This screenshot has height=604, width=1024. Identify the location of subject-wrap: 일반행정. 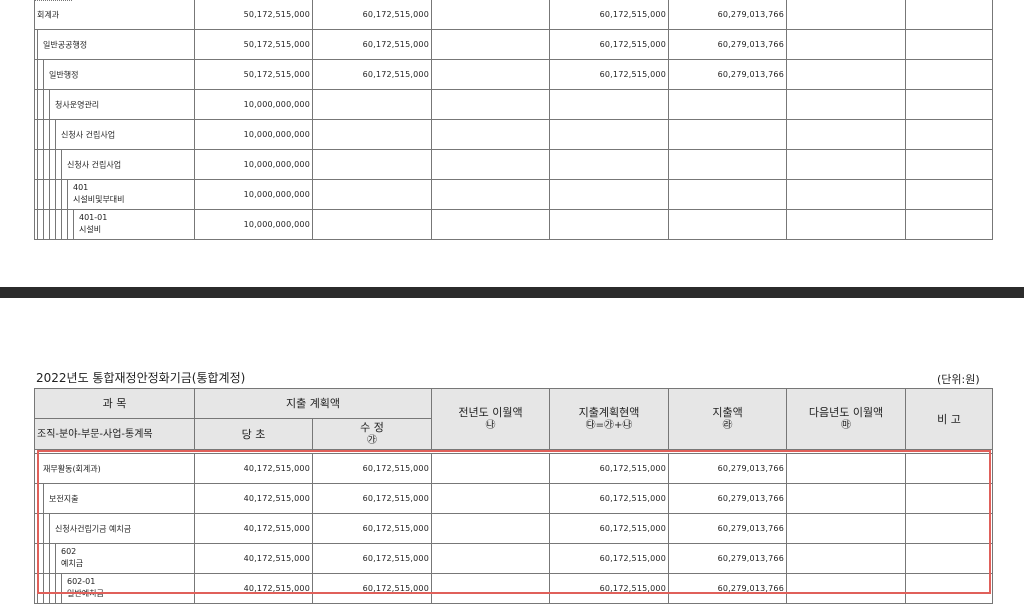
(115, 74).